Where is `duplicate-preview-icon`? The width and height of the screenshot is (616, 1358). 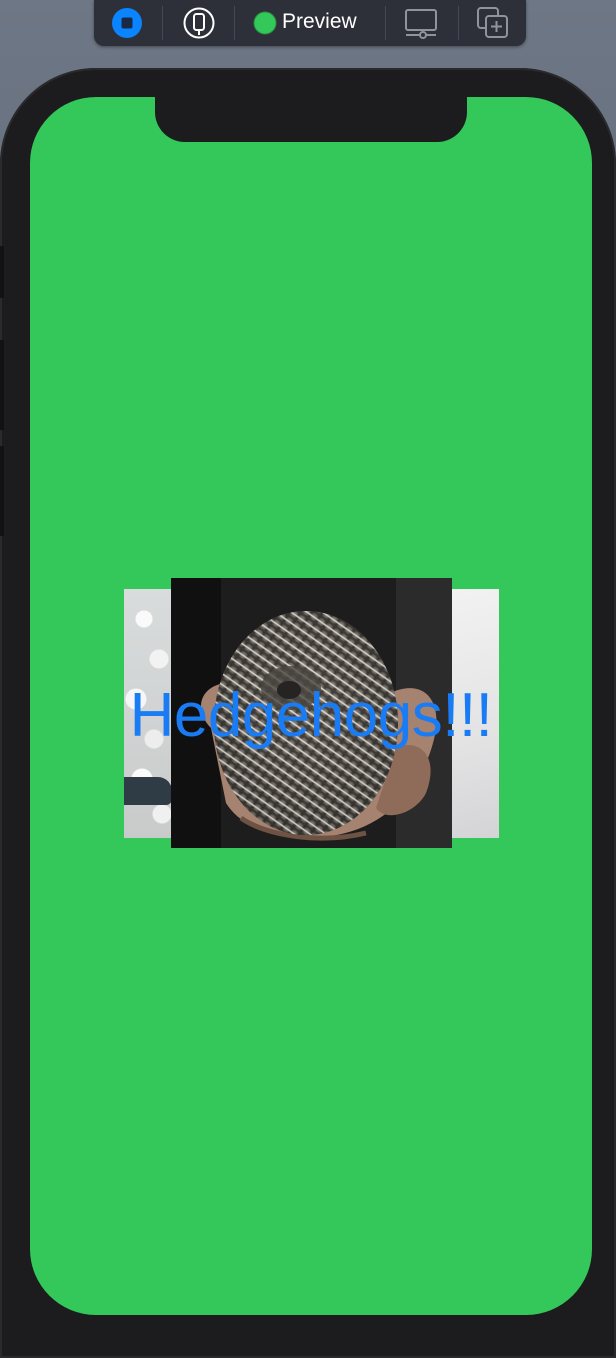 duplicate-preview-icon is located at coordinates (492, 22).